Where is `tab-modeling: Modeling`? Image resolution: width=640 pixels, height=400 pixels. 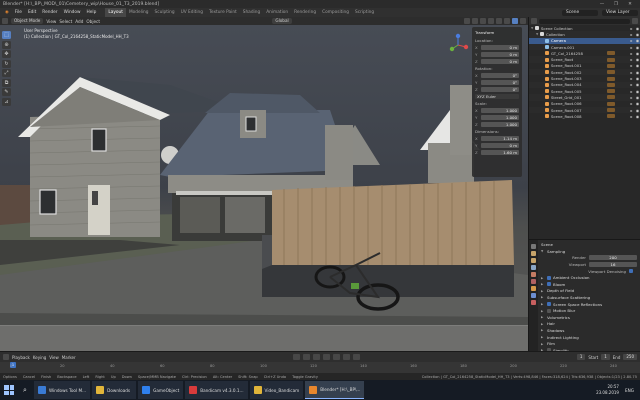 tab-modeling: Modeling is located at coordinates (139, 12).